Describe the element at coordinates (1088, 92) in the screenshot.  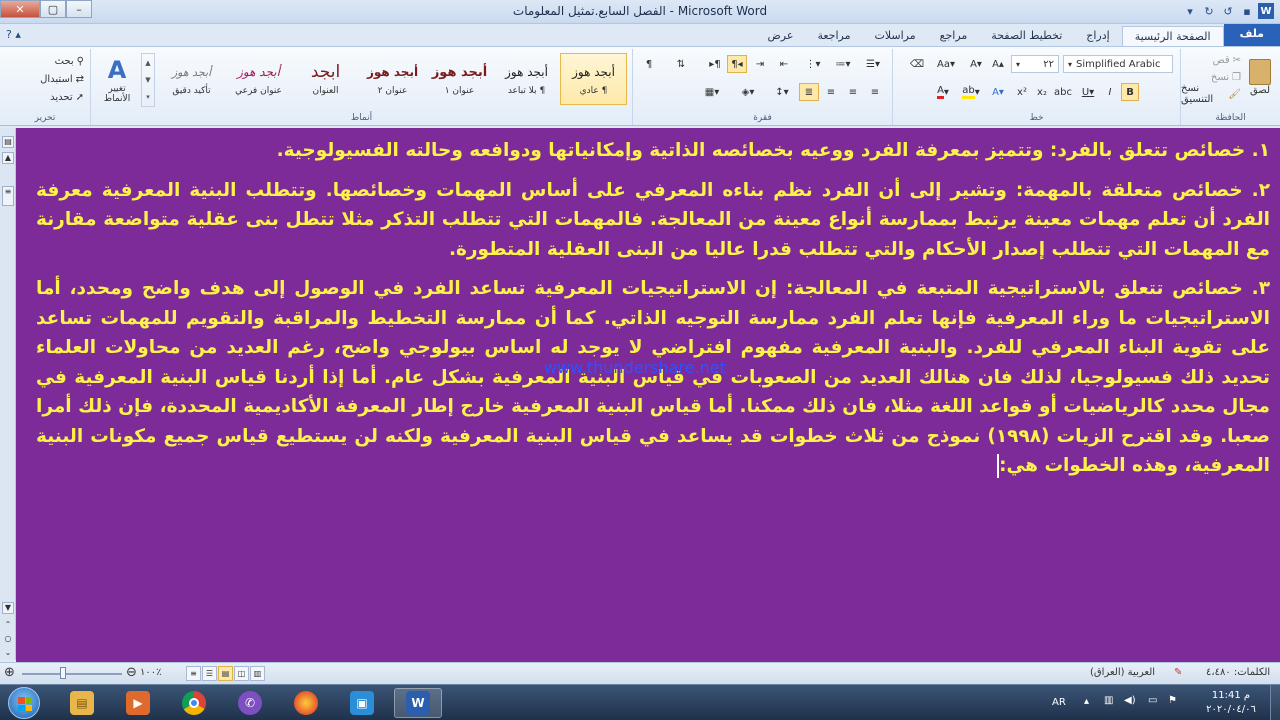
I see `underline-button: U▾` at that location.